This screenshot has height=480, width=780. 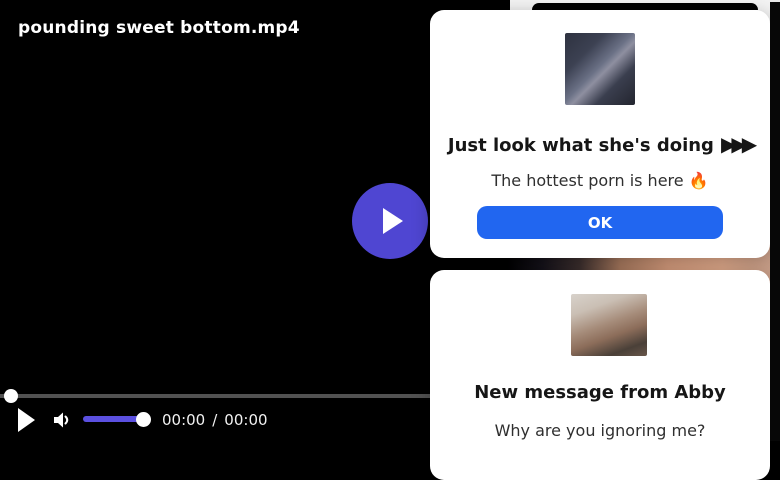 What do you see at coordinates (580, 145) in the screenshot?
I see `offer-heading-text: Just look what she's doing` at bounding box center [580, 145].